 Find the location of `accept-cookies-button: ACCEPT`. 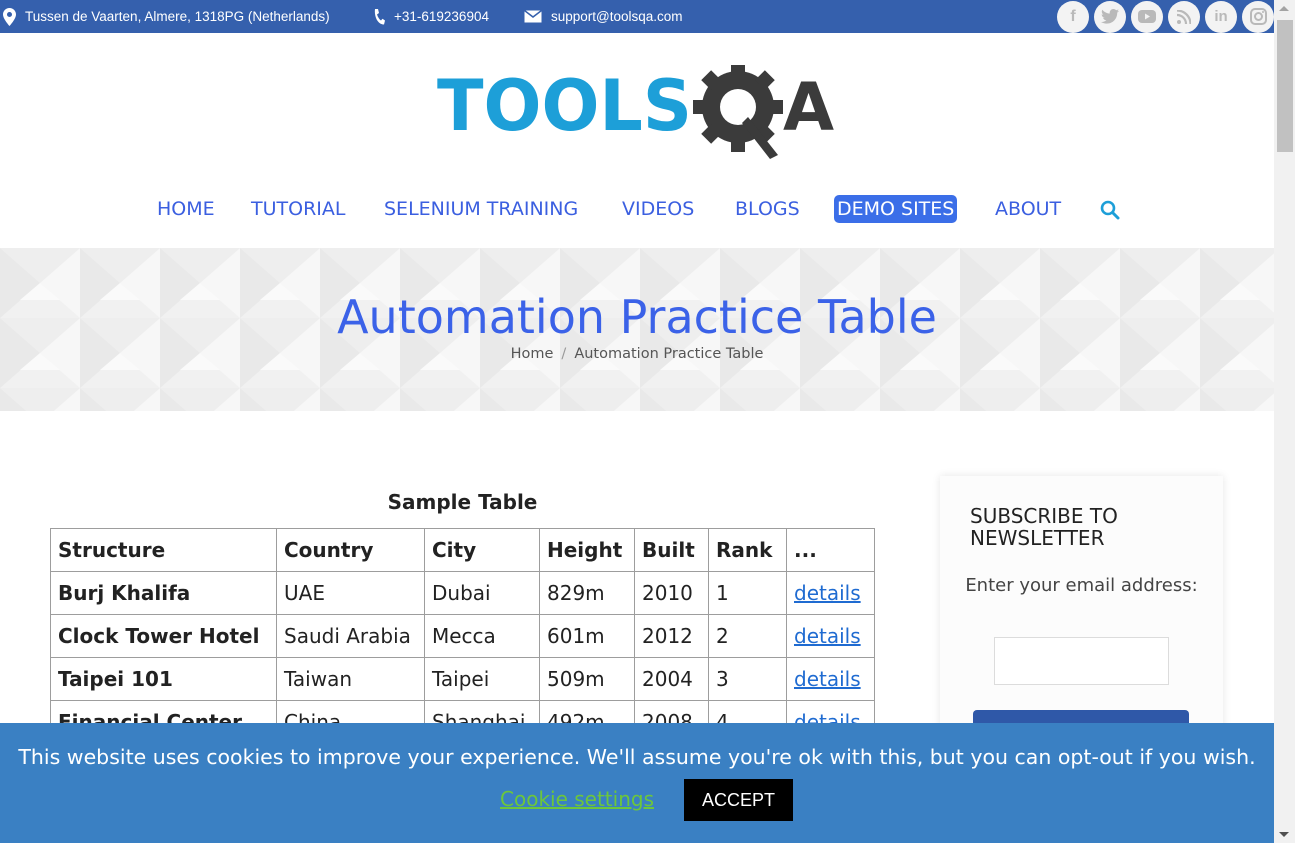

accept-cookies-button: ACCEPT is located at coordinates (738, 800).